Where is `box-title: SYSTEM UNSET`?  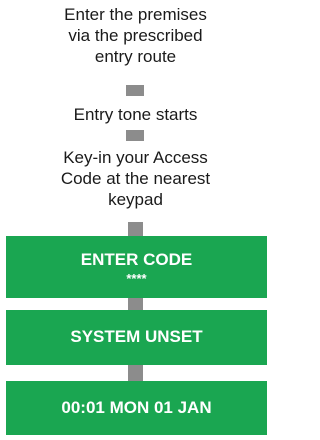
box-title: SYSTEM UNSET is located at coordinates (136, 336).